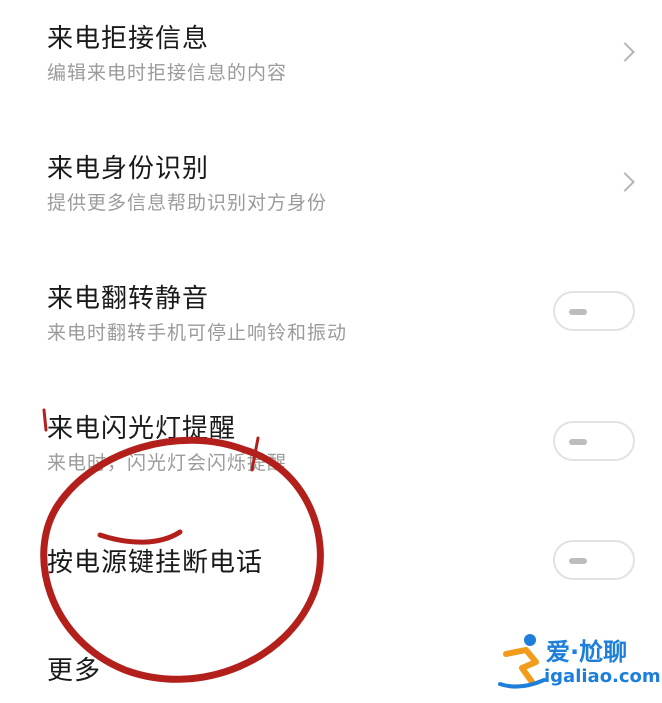  I want to click on setting-subtitle: 来电时翻转手机可停止响铃和振动, so click(197, 333).